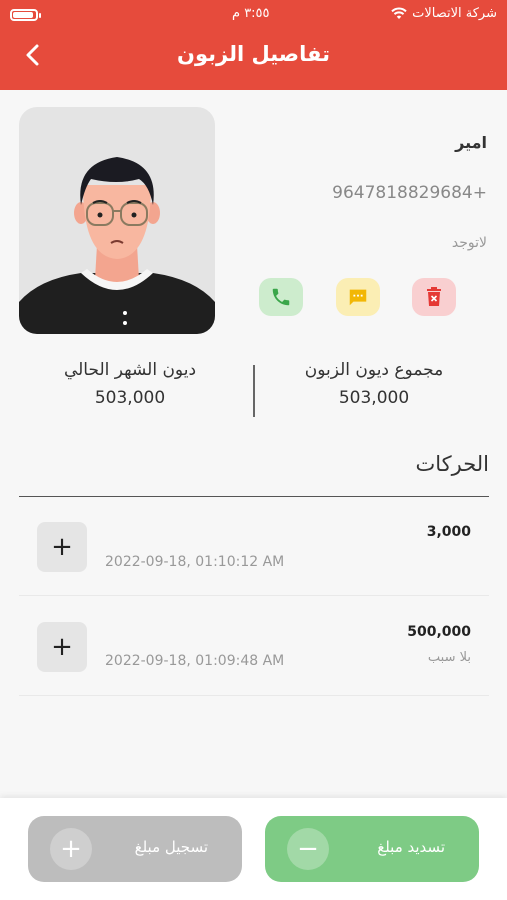 This screenshot has width=507, height=900. I want to click on record-amount-label: تسجيل مبلغ, so click(171, 847).